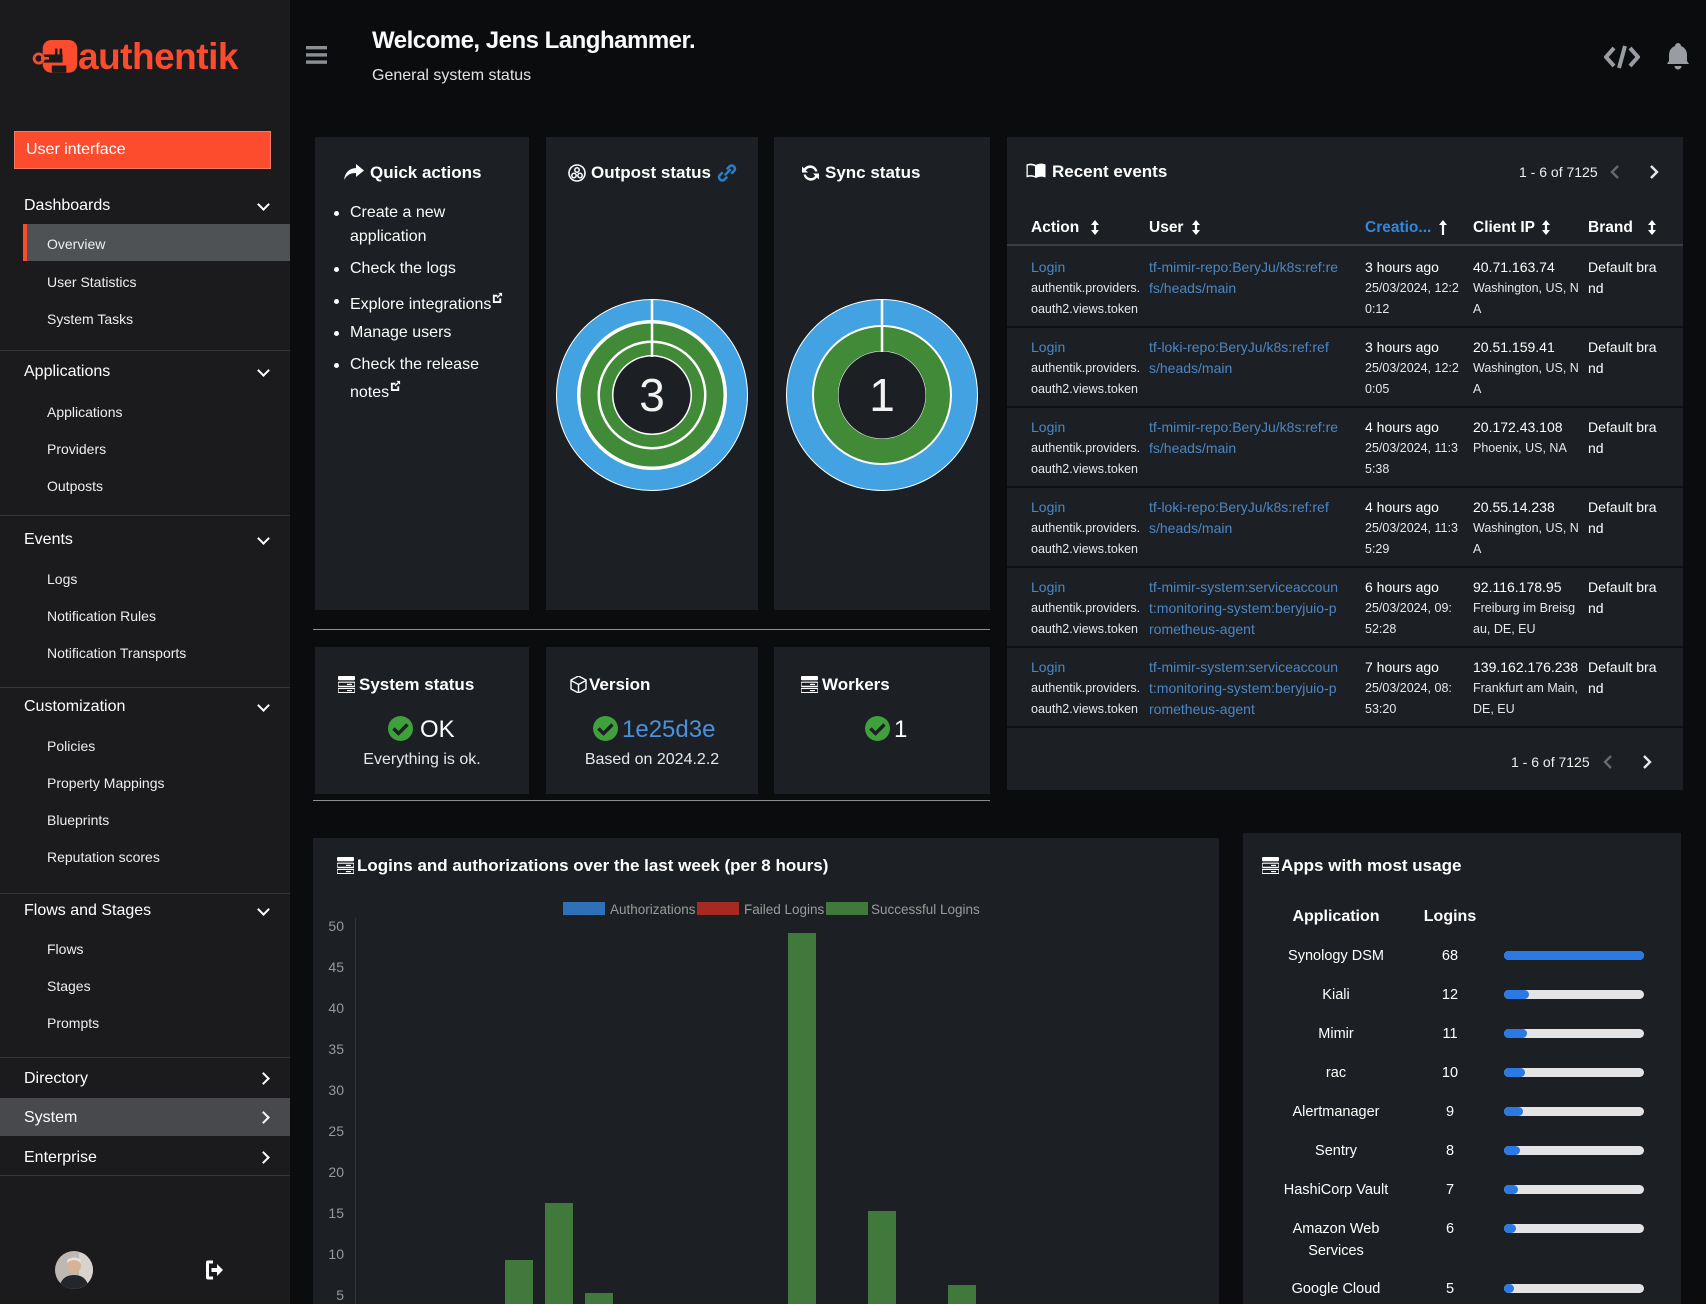 The image size is (1706, 1304). I want to click on svg-text: authentik, so click(158, 56).